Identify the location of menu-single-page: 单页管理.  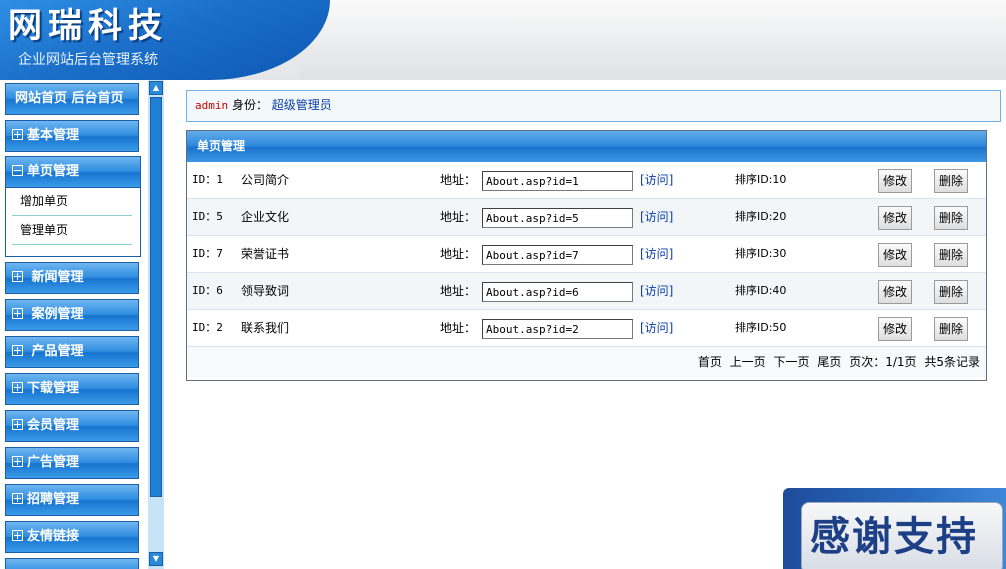
(73, 172).